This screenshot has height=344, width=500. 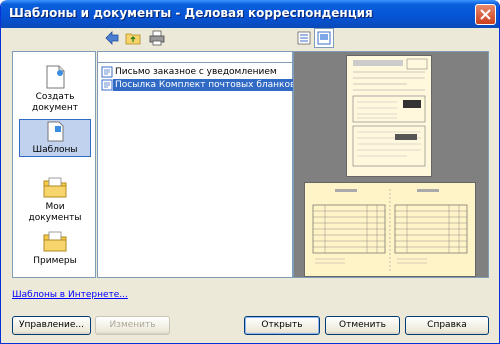 I want to click on list-item: Посылка Комплект почтовых бланков, so click(x=199, y=84).